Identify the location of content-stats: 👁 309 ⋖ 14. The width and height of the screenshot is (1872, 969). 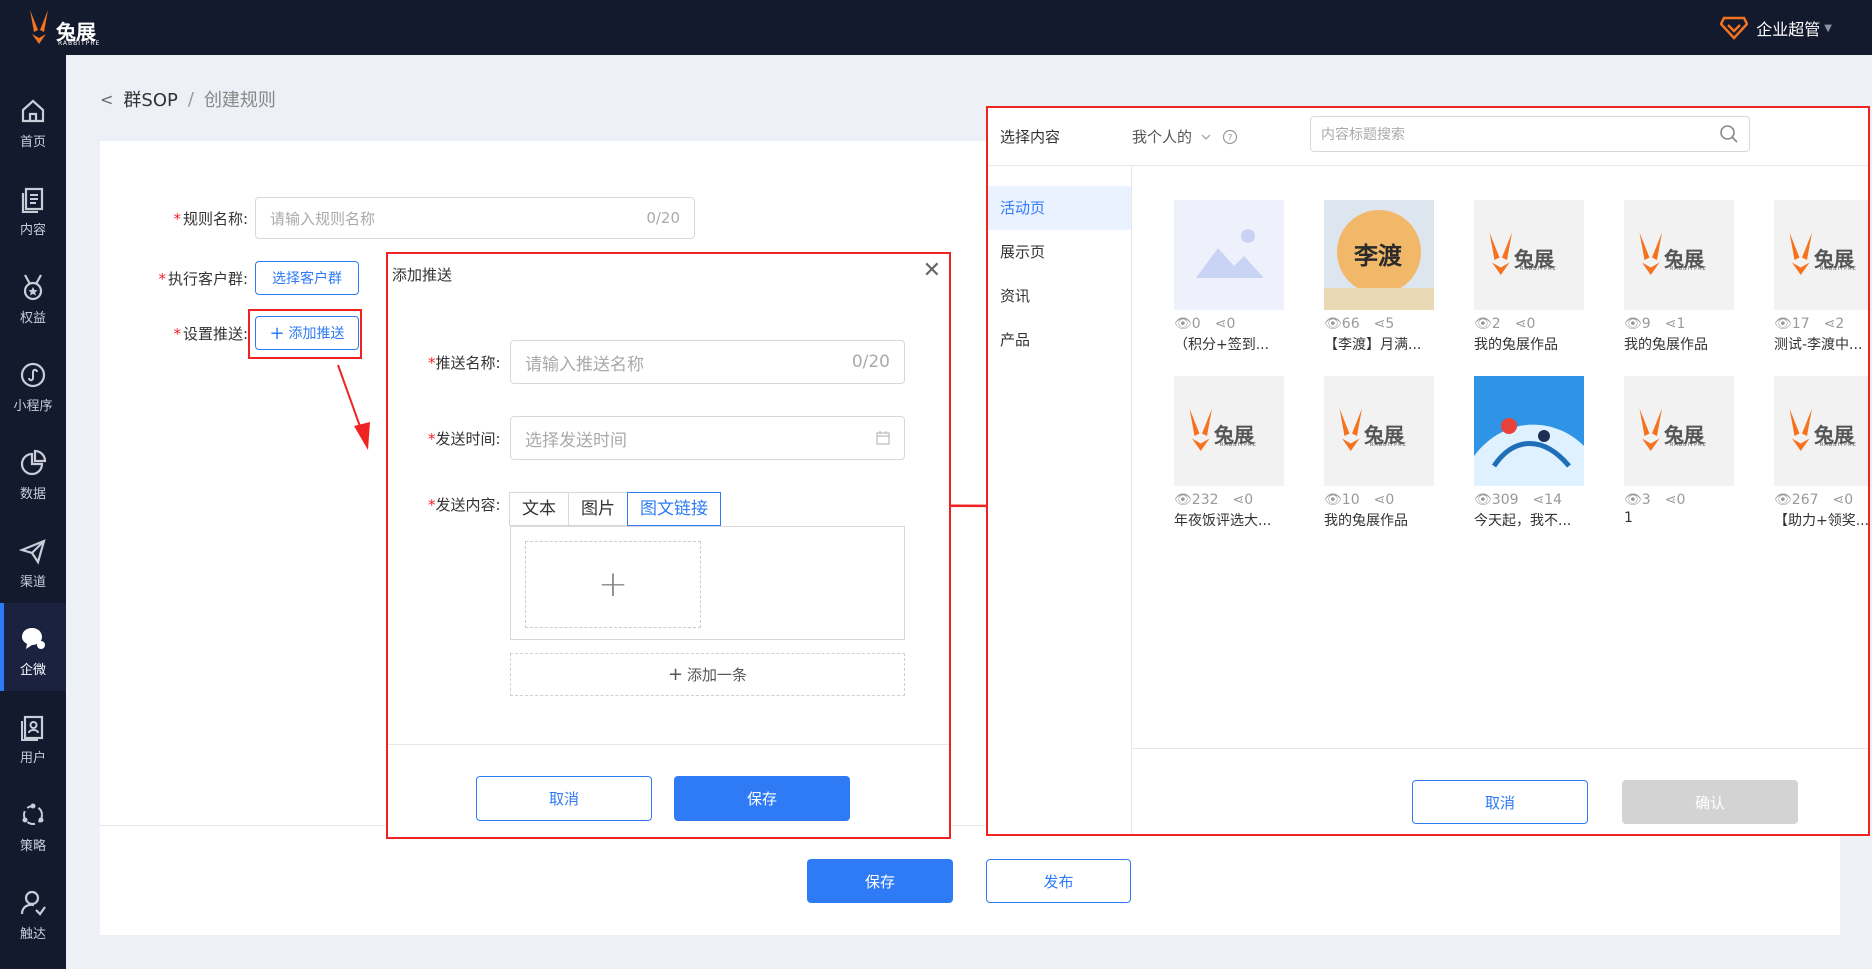
(1539, 500).